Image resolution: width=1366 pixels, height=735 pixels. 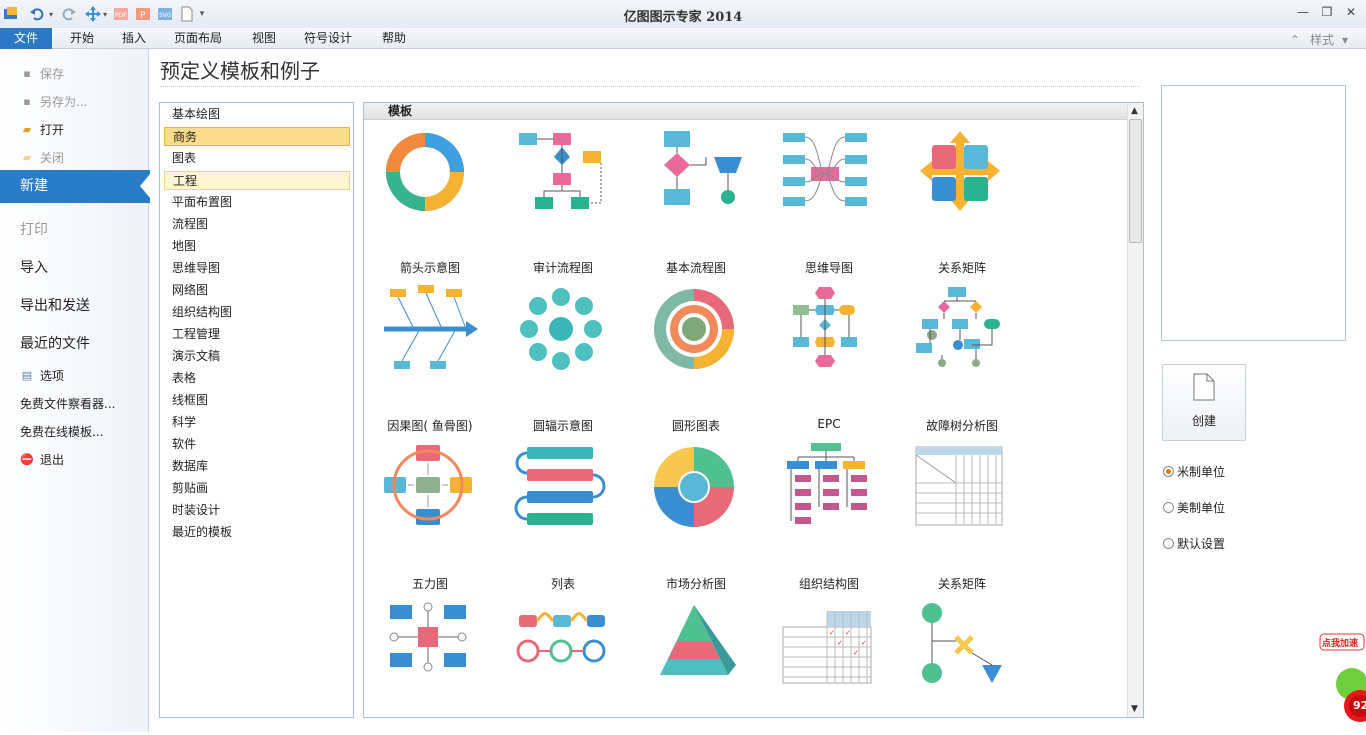 I want to click on tab-help: 帮助, so click(x=394, y=38).